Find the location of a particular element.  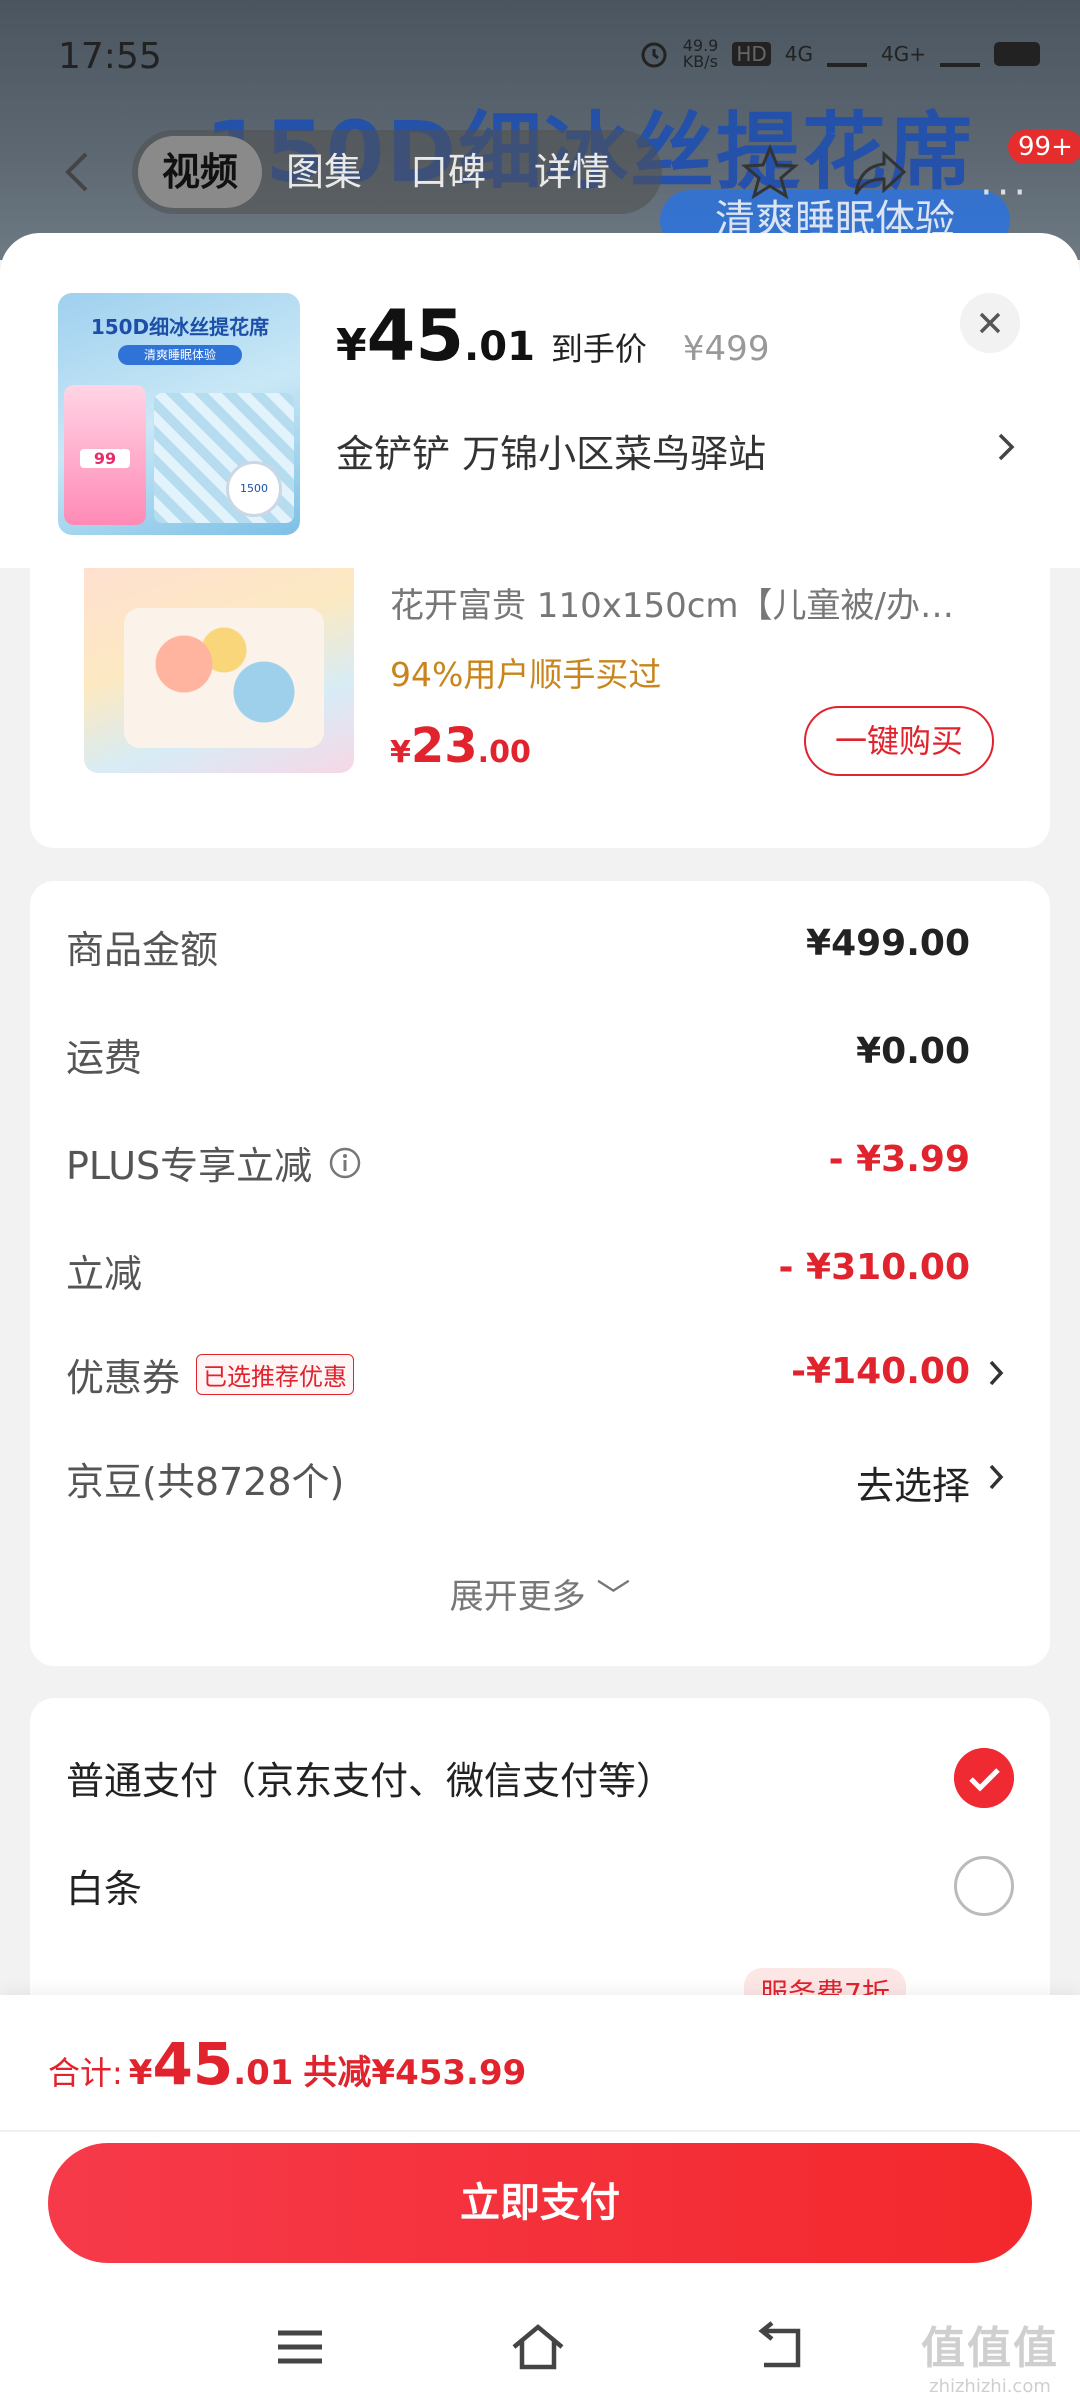

plus-discount-text: PLUS专享立减 is located at coordinates (189, 1166).